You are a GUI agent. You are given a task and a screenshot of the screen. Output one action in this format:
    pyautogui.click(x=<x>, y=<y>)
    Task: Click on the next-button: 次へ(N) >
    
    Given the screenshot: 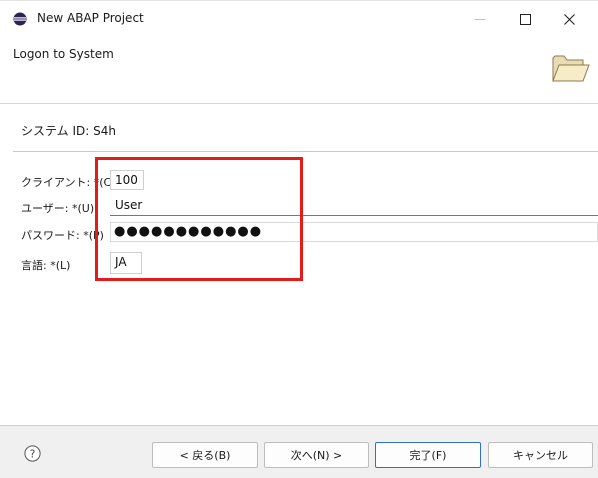 What is the action you would take?
    pyautogui.click(x=316, y=455)
    